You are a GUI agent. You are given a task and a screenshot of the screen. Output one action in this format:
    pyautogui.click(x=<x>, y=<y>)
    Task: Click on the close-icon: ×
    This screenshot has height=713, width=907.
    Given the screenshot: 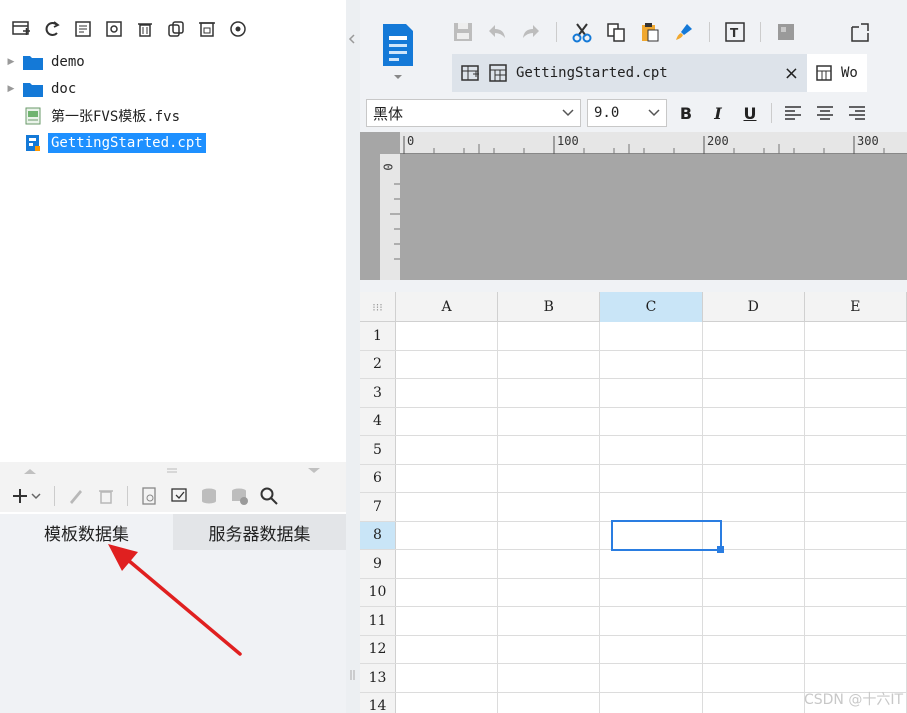 What is the action you would take?
    pyautogui.click(x=791, y=73)
    